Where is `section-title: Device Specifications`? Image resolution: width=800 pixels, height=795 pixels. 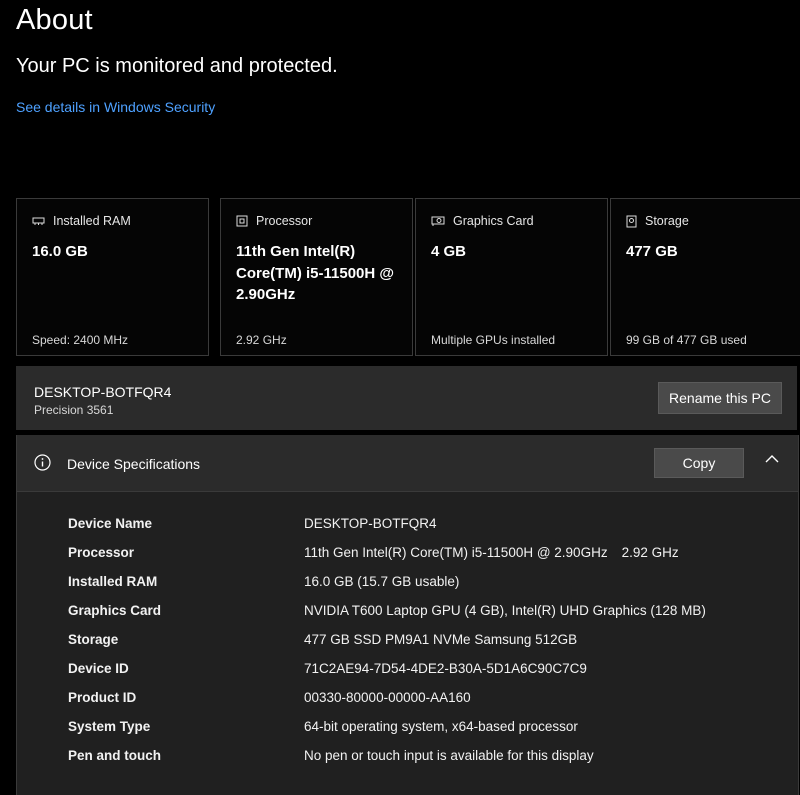 section-title: Device Specifications is located at coordinates (134, 464).